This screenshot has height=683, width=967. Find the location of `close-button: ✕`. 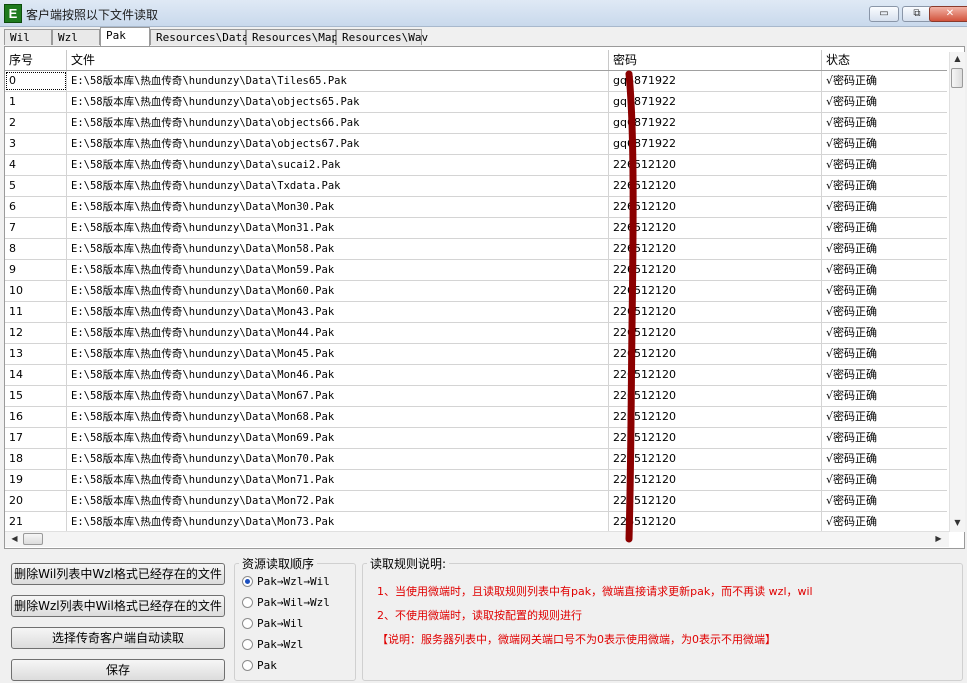

close-button: ✕ is located at coordinates (948, 14).